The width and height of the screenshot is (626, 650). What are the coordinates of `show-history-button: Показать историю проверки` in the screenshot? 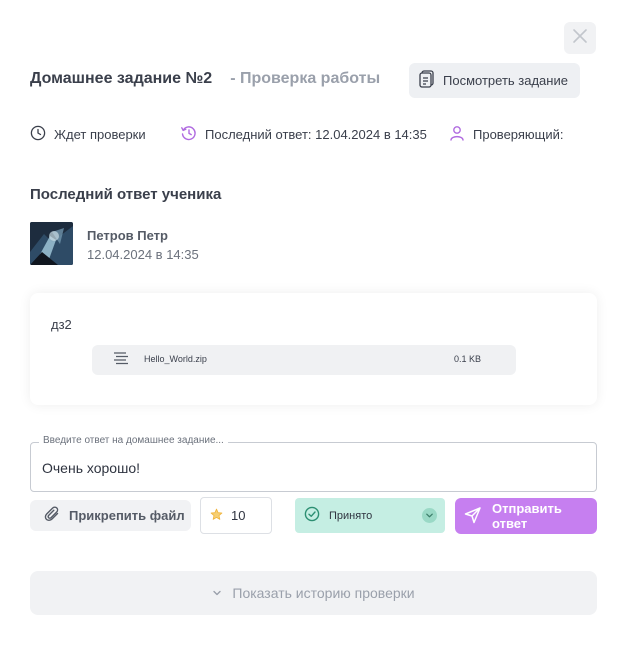 It's located at (313, 593).